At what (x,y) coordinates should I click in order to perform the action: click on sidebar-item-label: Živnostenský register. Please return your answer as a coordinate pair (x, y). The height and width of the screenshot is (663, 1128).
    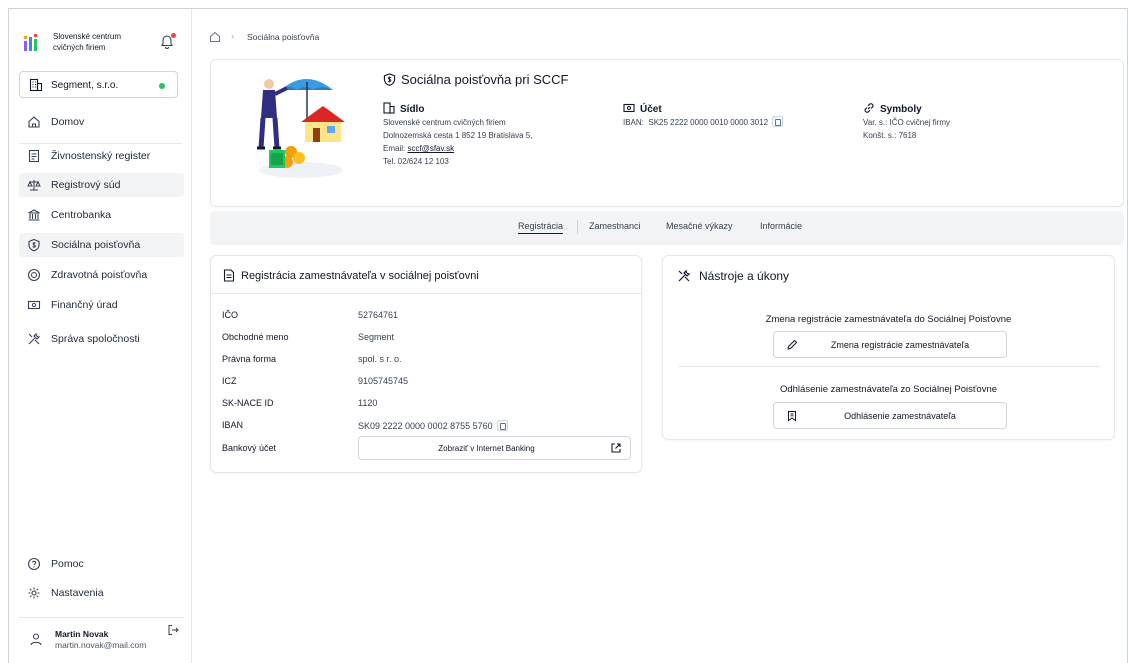
    Looking at the image, I should click on (101, 156).